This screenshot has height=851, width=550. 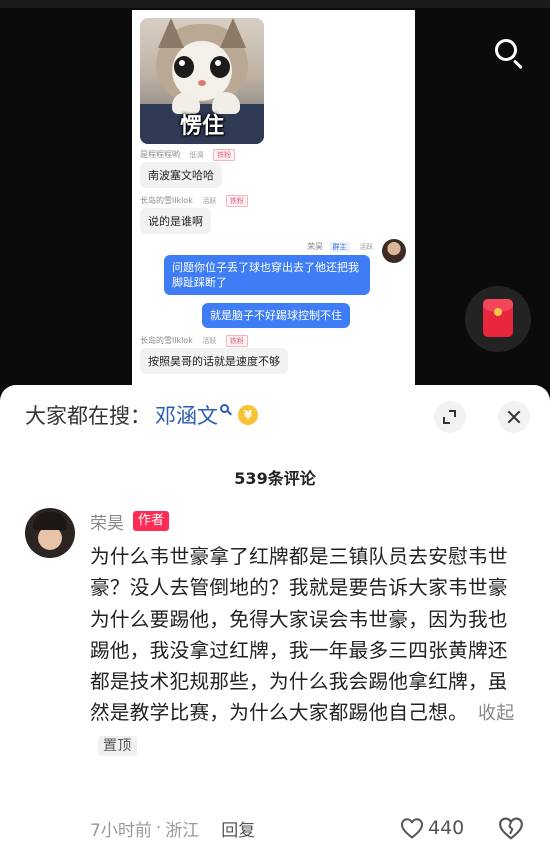 What do you see at coordinates (201, 126) in the screenshot?
I see `sticker-caption: 愣住` at bounding box center [201, 126].